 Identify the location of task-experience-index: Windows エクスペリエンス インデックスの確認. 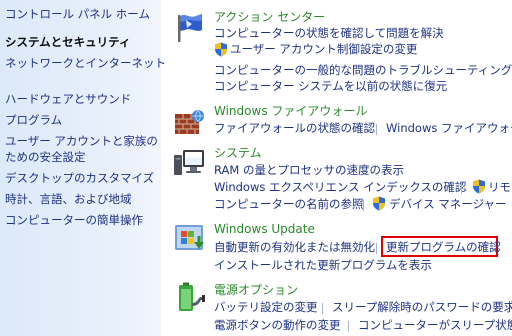
(340, 187).